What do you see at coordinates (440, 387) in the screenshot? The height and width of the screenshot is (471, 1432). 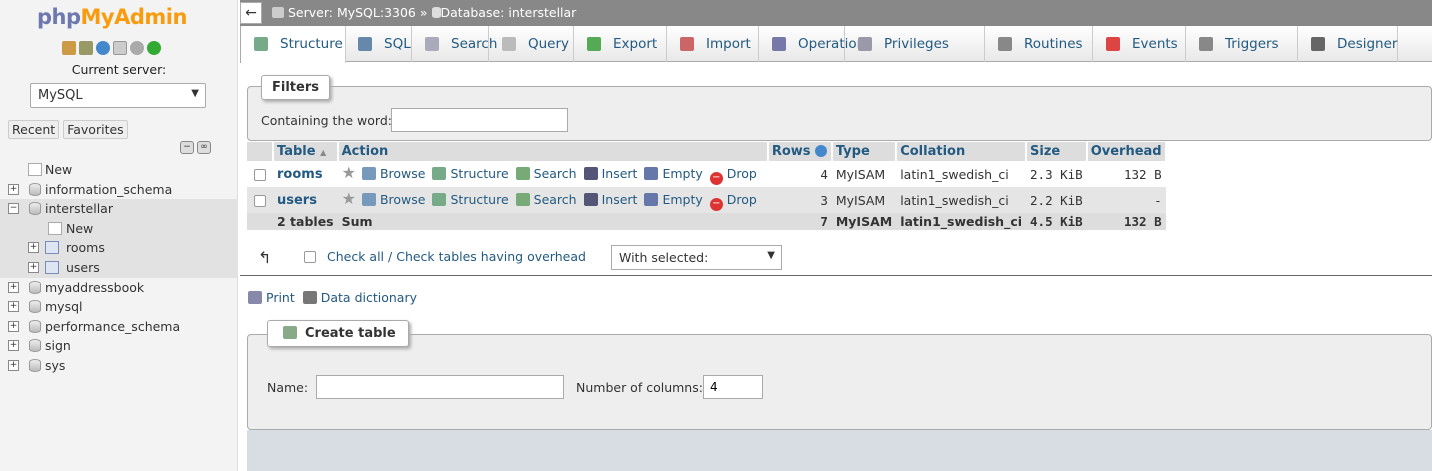 I see `table-name-input` at bounding box center [440, 387].